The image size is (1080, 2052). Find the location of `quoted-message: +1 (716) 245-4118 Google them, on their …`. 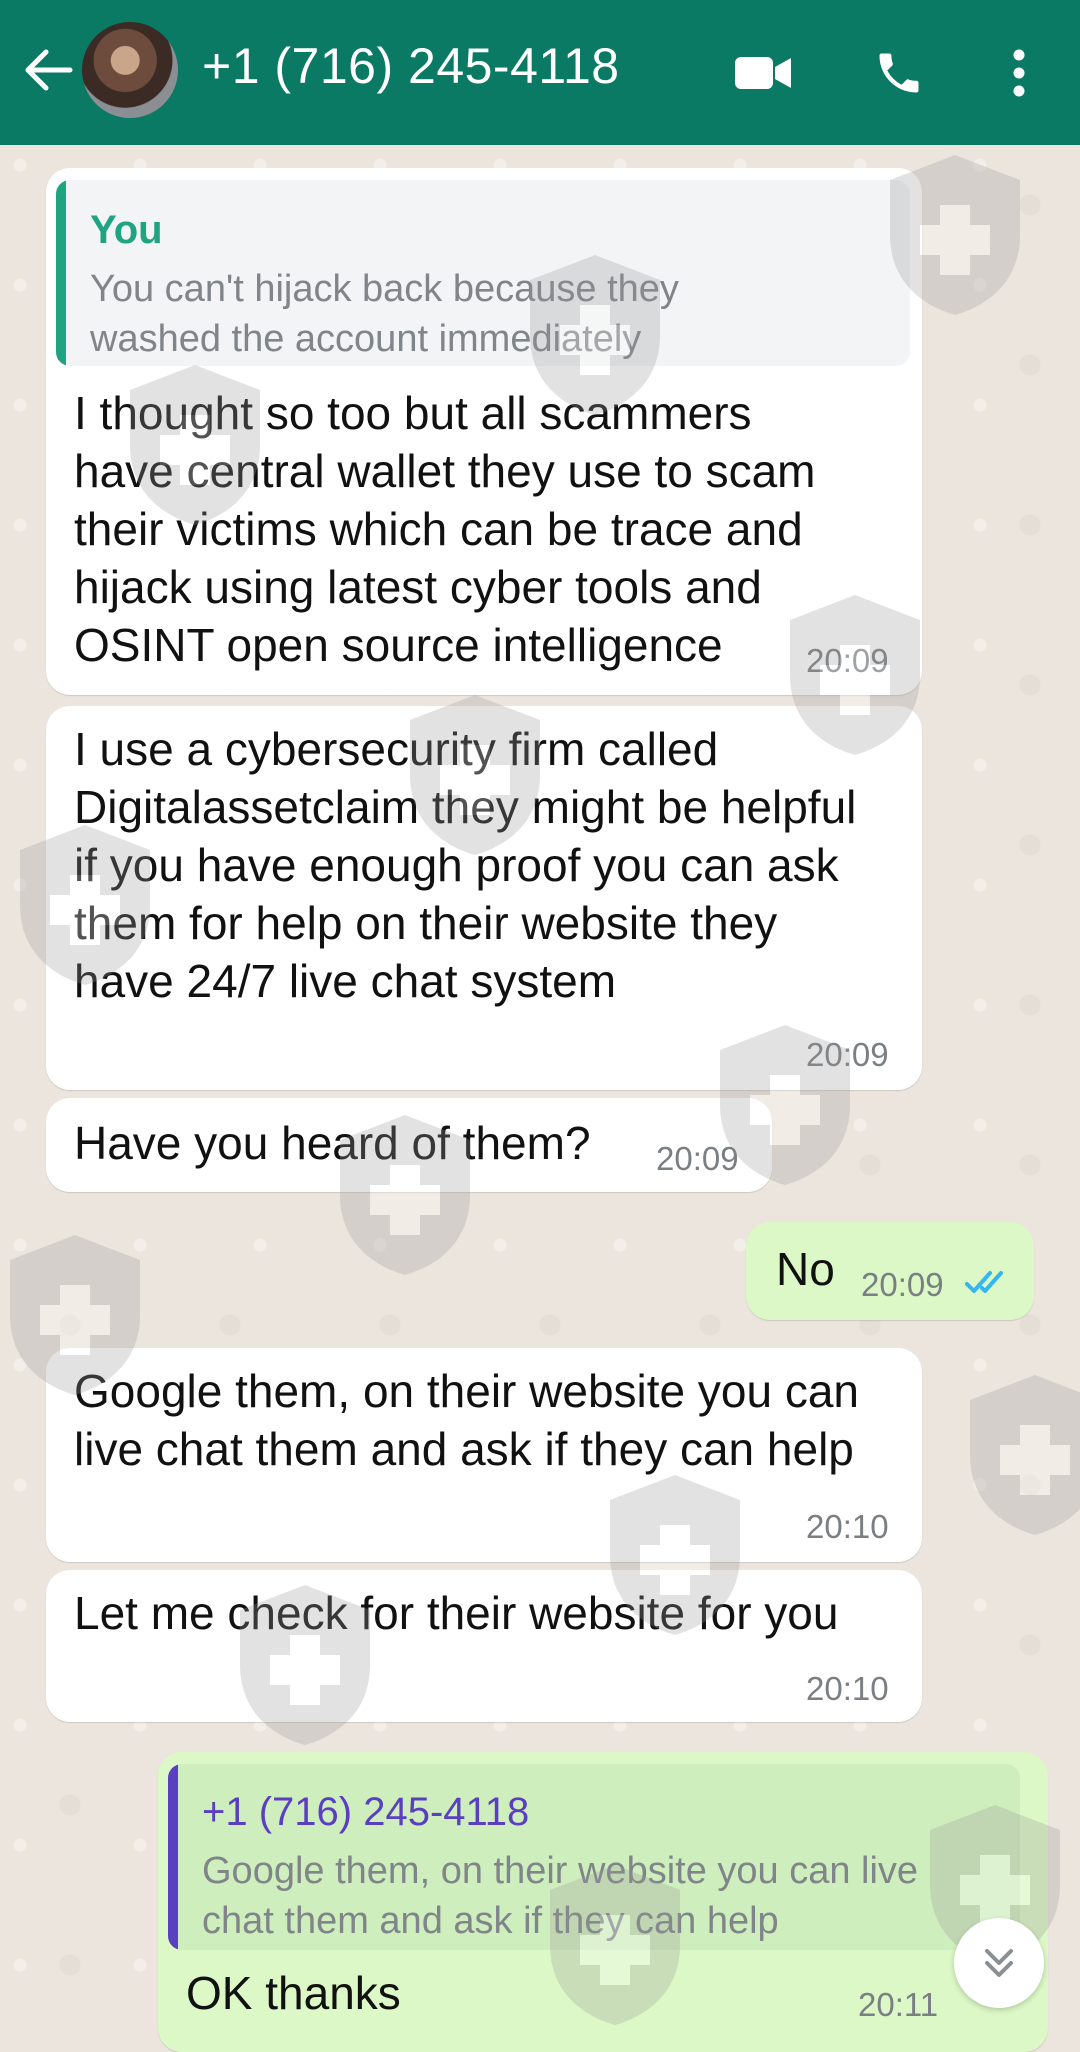

quoted-message: +1 (716) 245-4118 Google them, on their … is located at coordinates (594, 1857).